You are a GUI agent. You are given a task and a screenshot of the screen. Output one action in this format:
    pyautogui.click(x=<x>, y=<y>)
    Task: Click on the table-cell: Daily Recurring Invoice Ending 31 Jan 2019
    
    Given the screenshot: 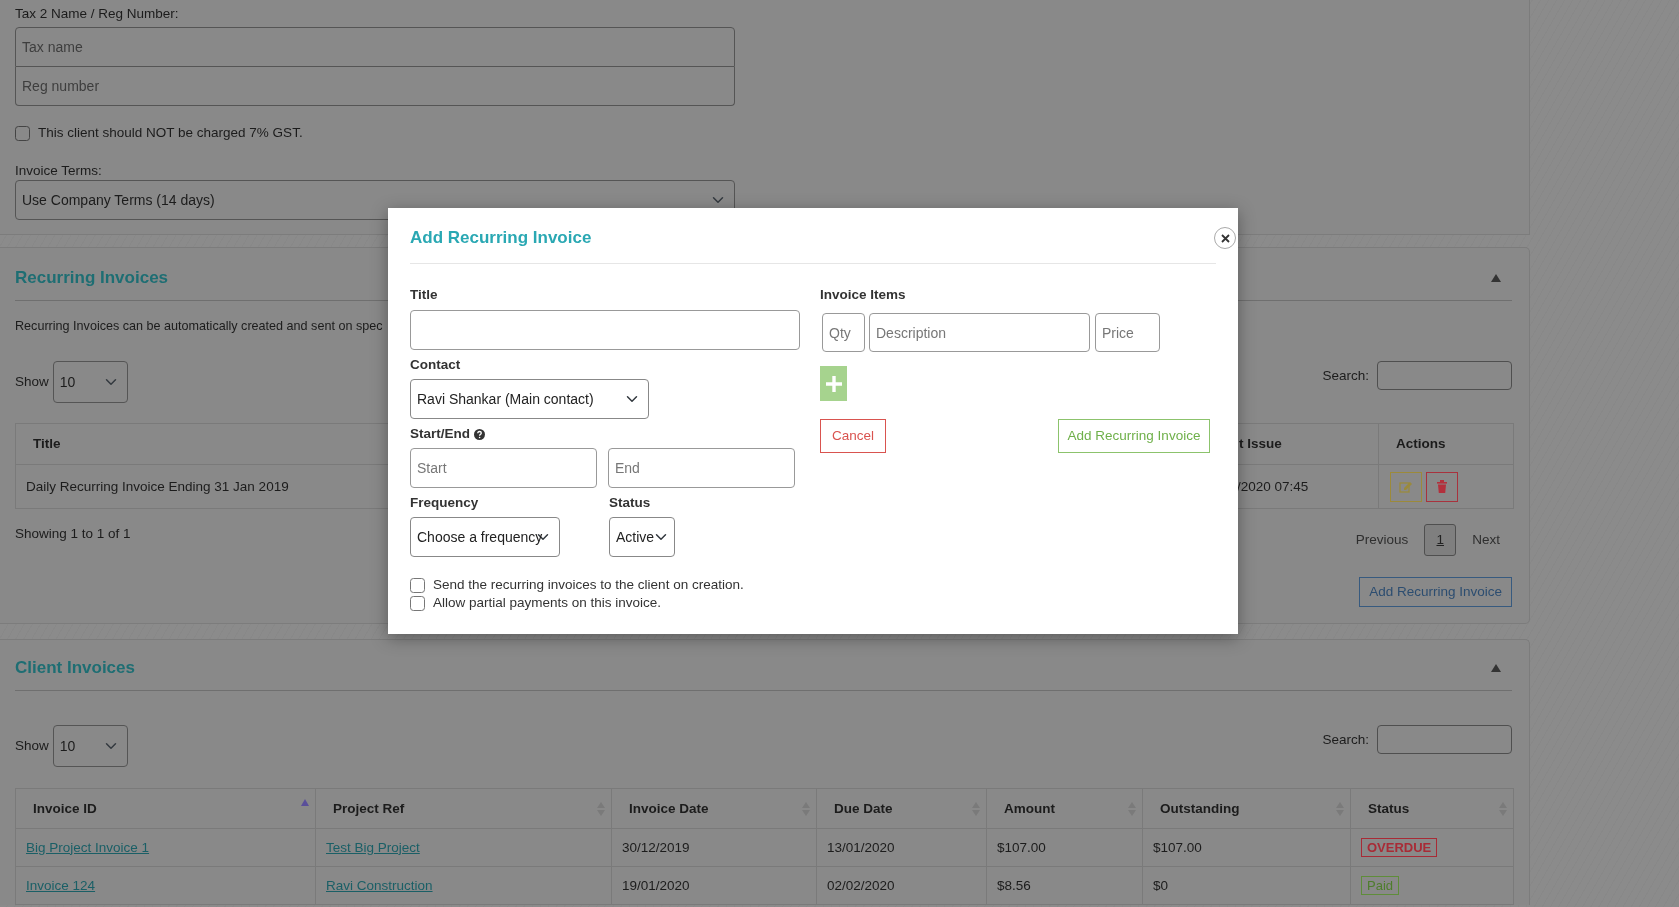 What is the action you would take?
    pyautogui.click(x=157, y=486)
    